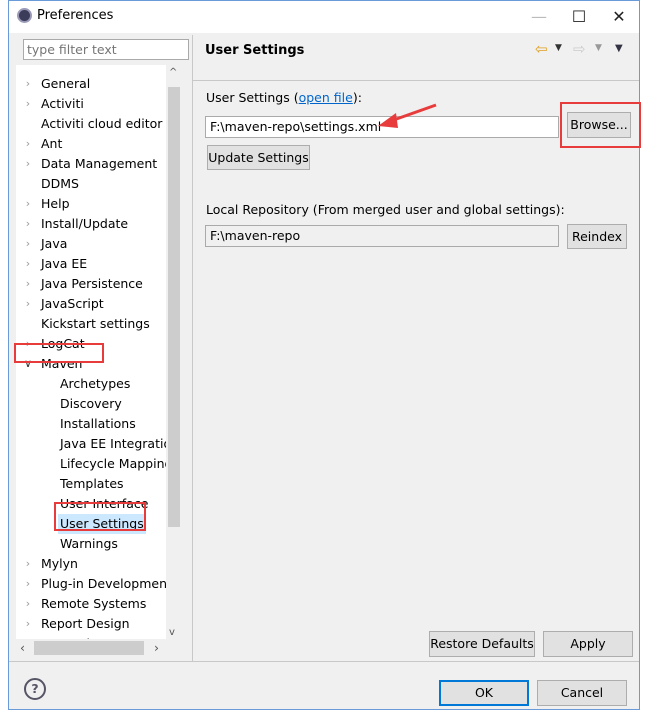  Describe the element at coordinates (64, 263) in the screenshot. I see `tree-item-label: Java EE` at that location.